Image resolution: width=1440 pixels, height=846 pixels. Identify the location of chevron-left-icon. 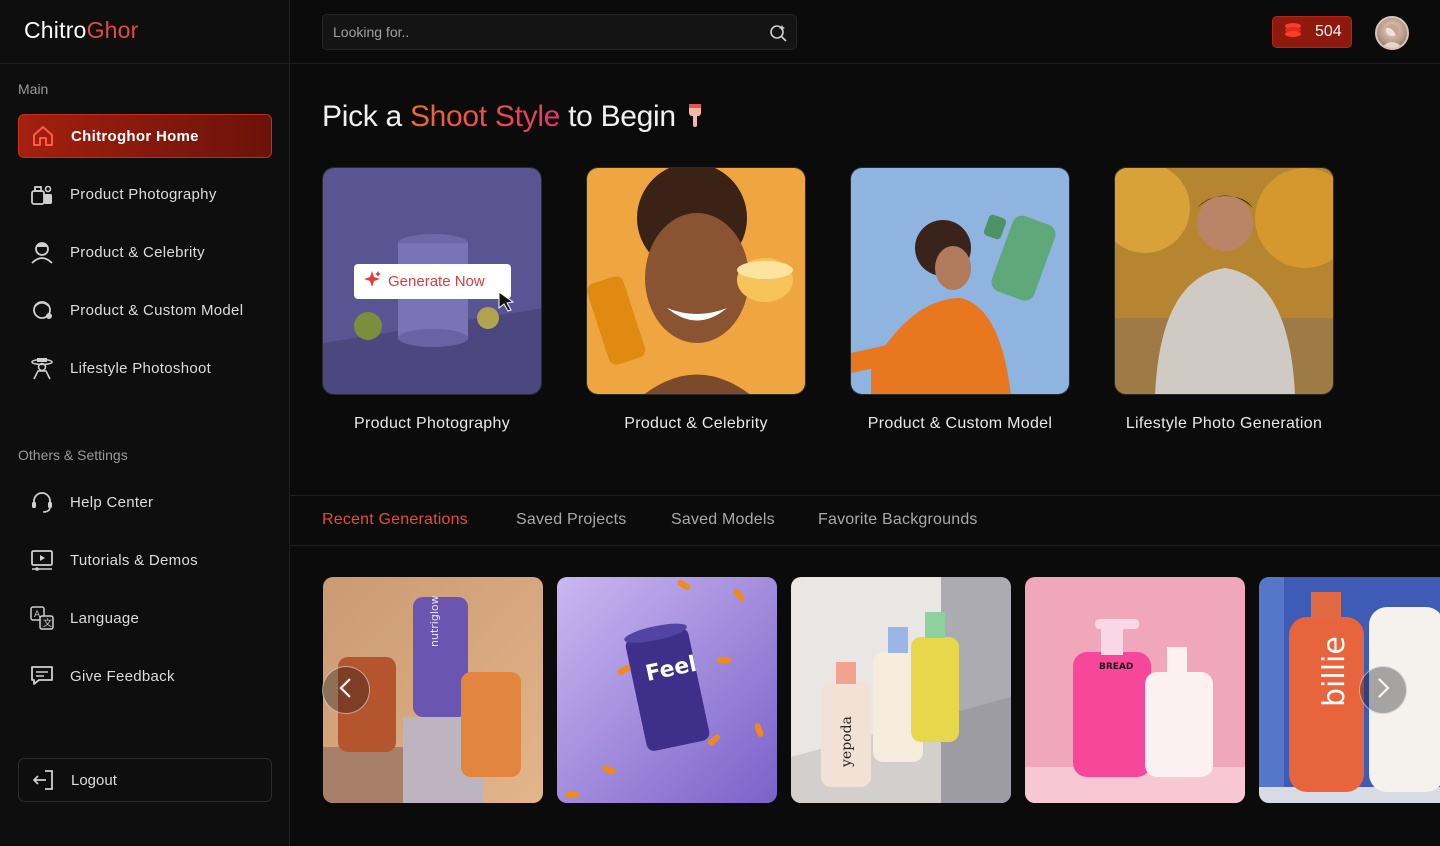
(346, 690).